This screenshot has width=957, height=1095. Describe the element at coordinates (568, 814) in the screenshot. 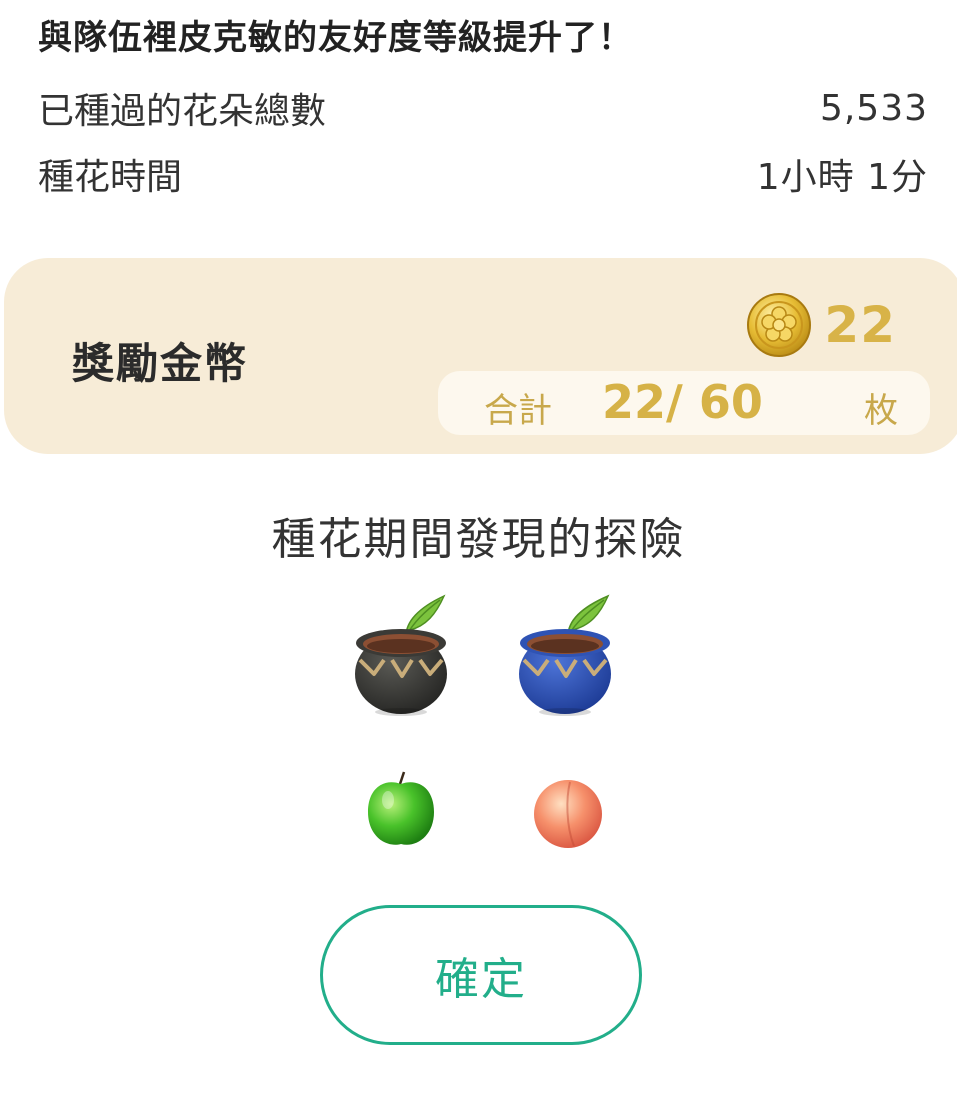

I see `peach-icon` at that location.